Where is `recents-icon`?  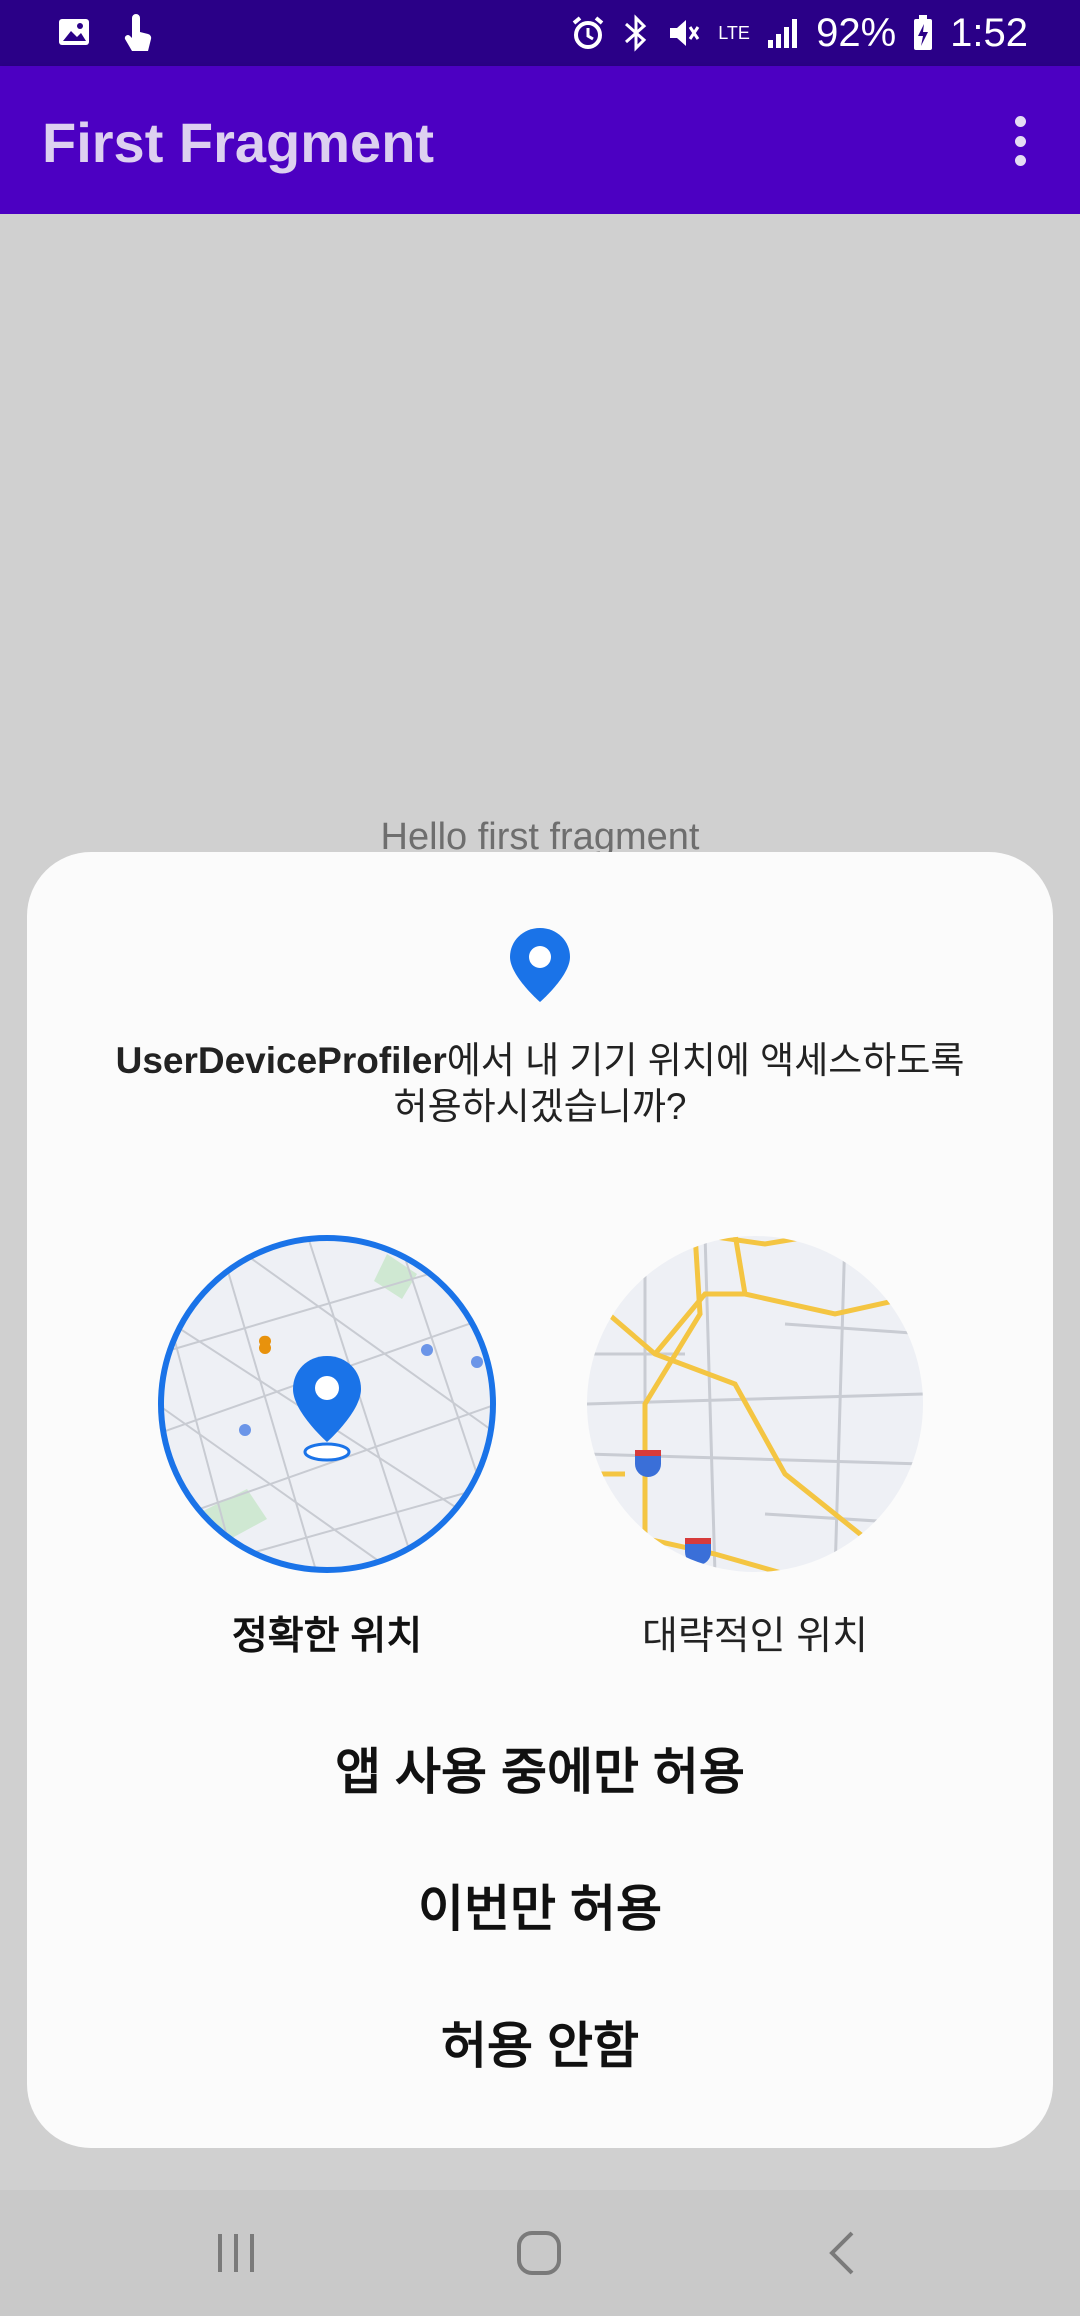
recents-icon is located at coordinates (236, 2253).